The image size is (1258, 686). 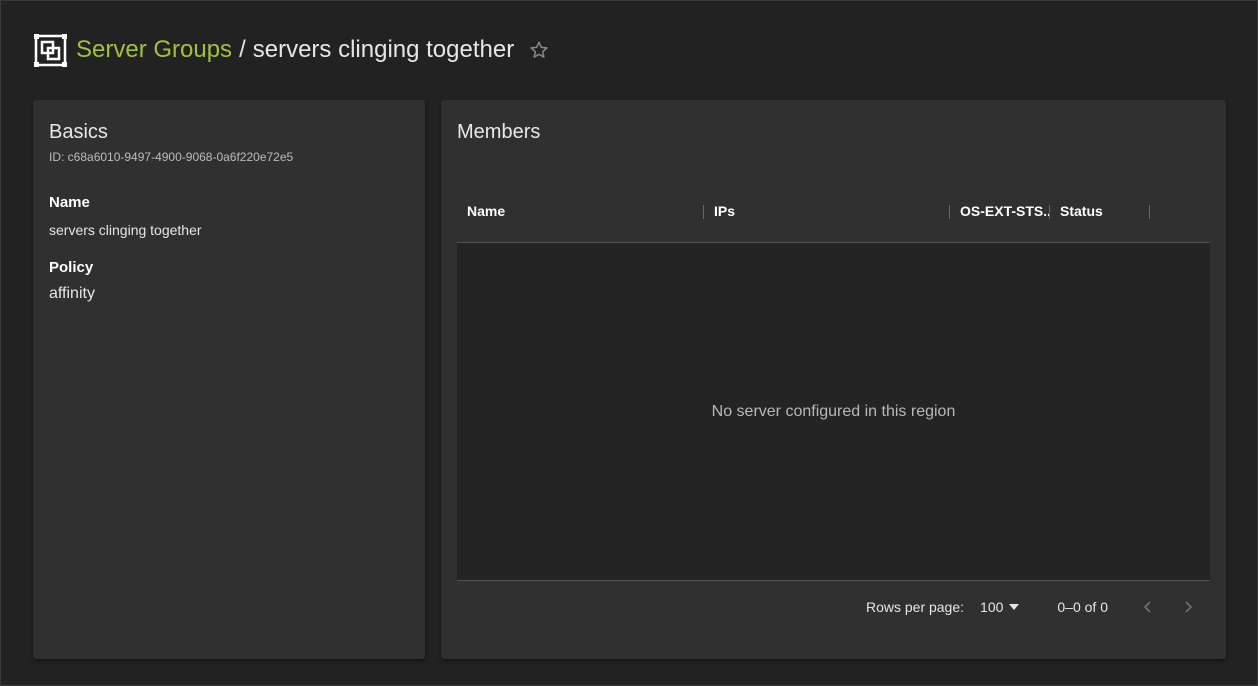 I want to click on table-header: Name IPs OS-EXT-STS... Status, so click(x=833, y=211).